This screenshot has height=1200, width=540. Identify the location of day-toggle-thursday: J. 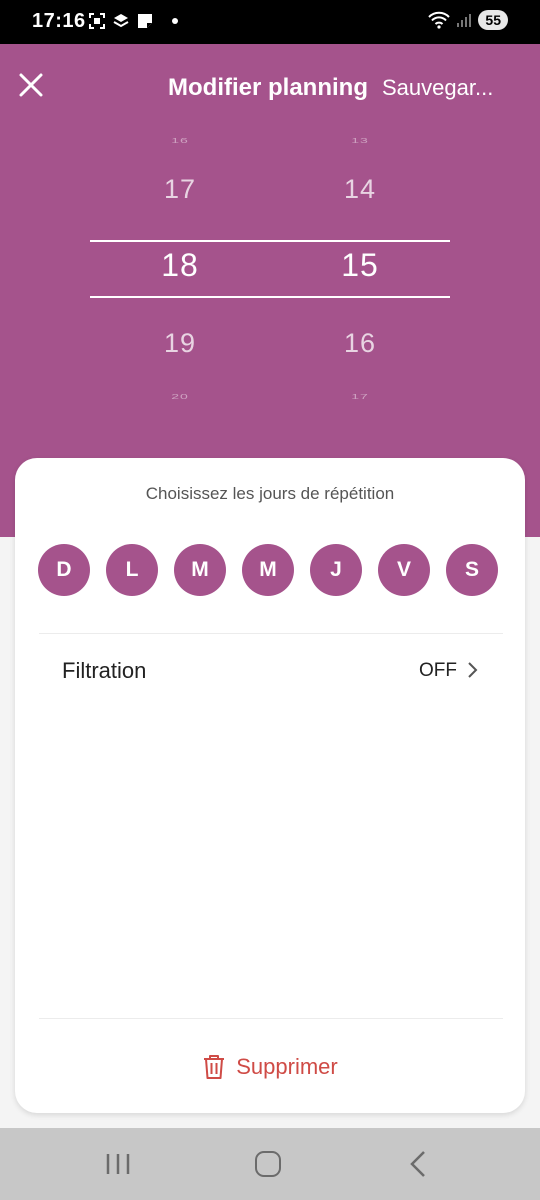
(336, 570).